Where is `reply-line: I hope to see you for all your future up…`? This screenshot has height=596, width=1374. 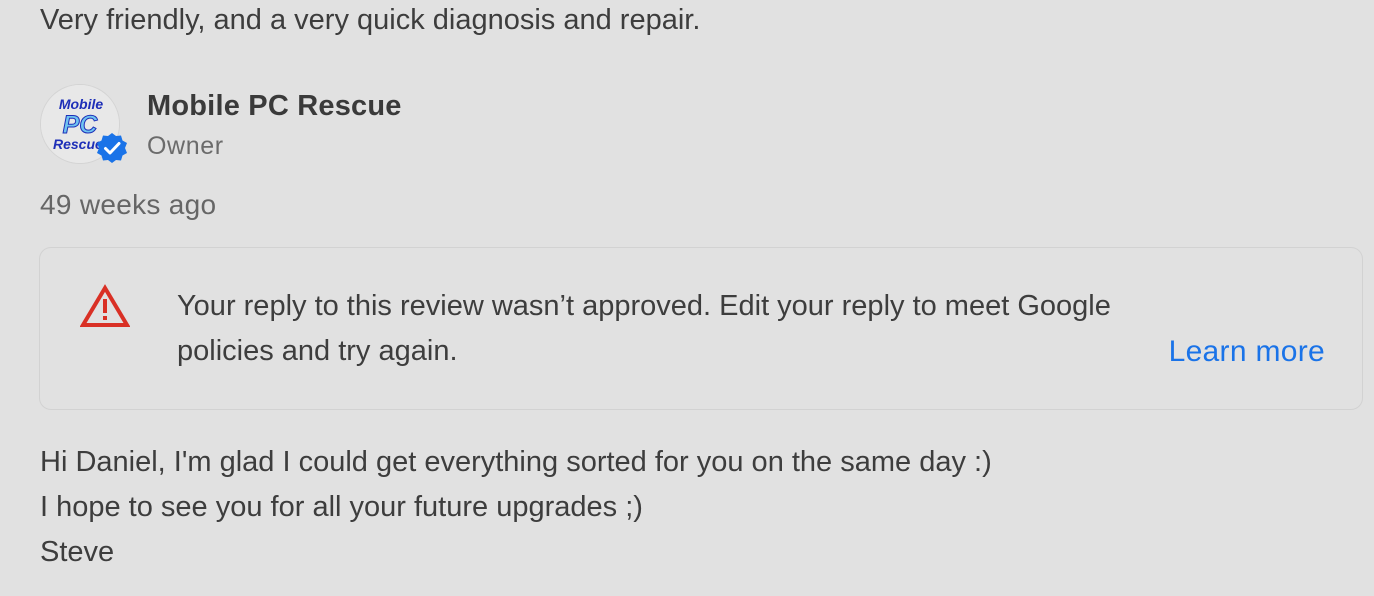
reply-line: I hope to see you for all your future up… is located at coordinates (341, 507).